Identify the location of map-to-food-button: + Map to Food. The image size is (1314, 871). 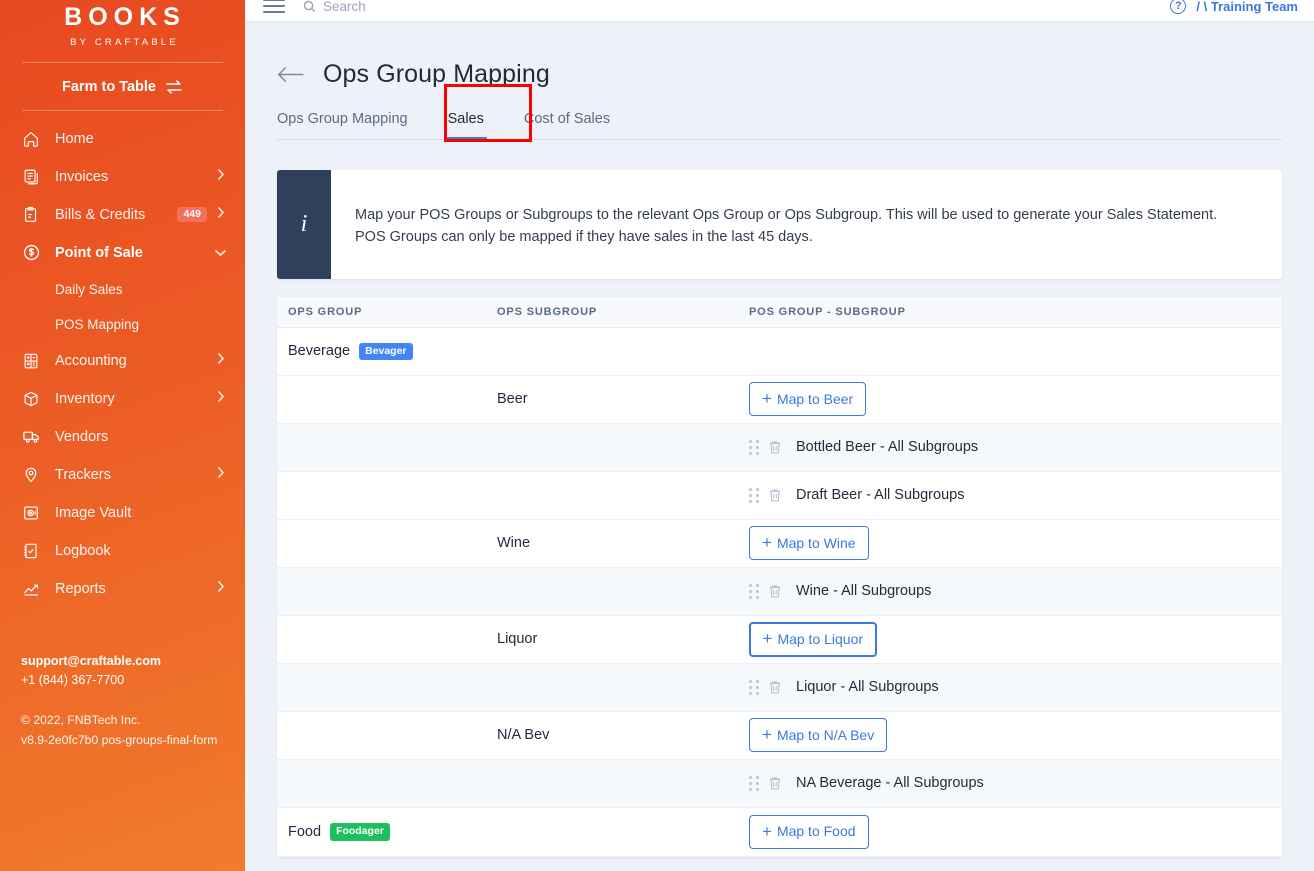
(809, 831).